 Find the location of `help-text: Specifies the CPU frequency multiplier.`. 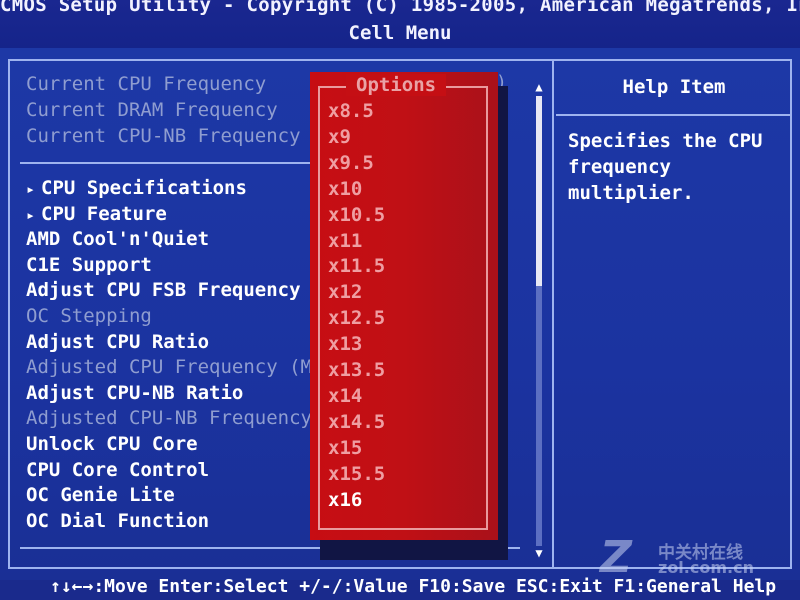

help-text: Specifies the CPU frequency multiplier. is located at coordinates (665, 167).